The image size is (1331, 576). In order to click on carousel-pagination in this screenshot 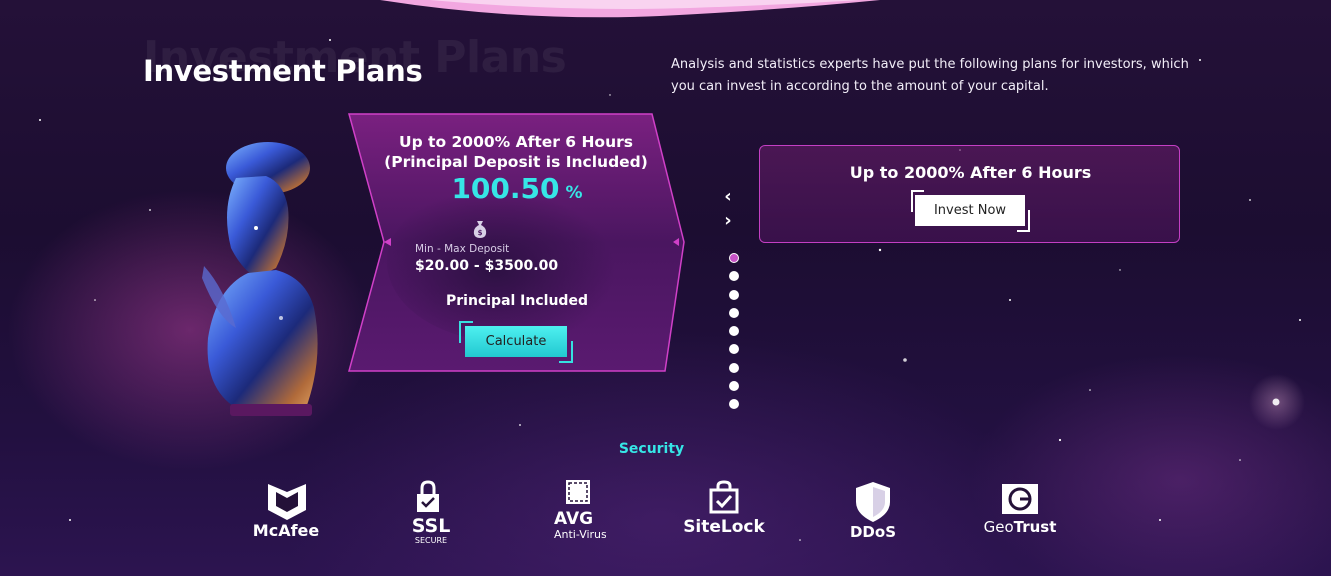, I will do `click(735, 335)`.